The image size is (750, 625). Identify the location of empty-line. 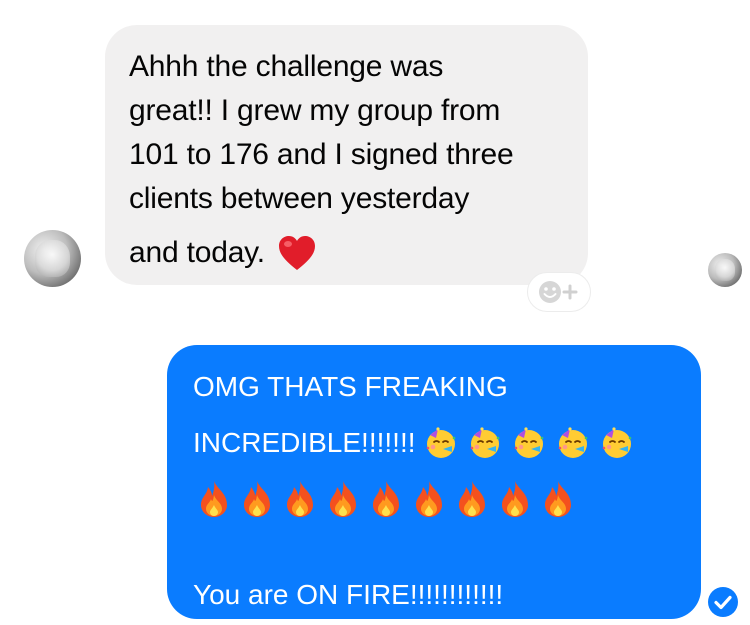
(437, 547).